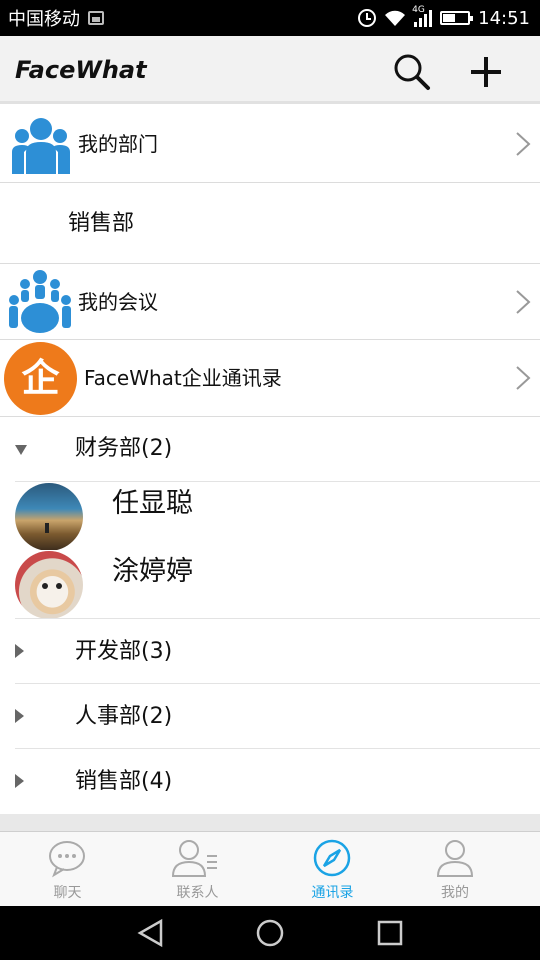  I want to click on tab-contacts: 联系人, so click(197, 869).